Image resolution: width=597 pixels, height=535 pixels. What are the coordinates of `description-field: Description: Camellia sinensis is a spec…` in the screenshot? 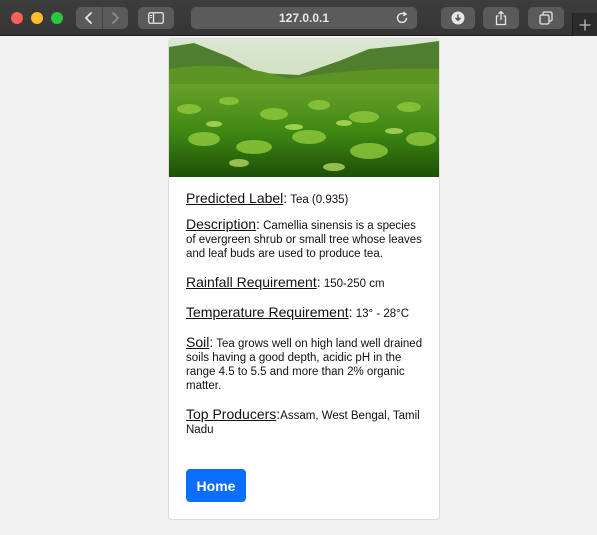 It's located at (304, 238).